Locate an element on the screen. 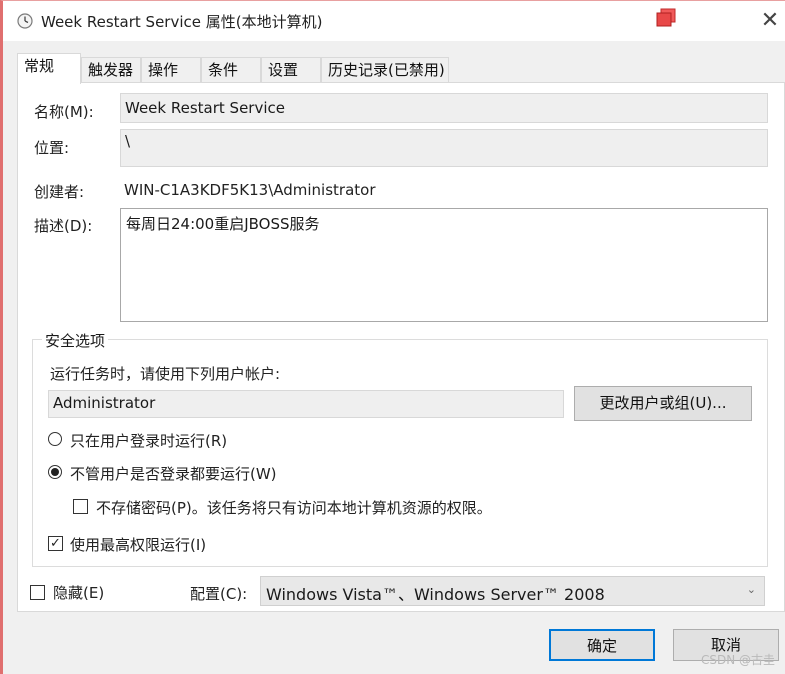 The height and width of the screenshot is (674, 785). configure-select-value: Windows Vista™、Windows Server™ 2008 is located at coordinates (435, 594).